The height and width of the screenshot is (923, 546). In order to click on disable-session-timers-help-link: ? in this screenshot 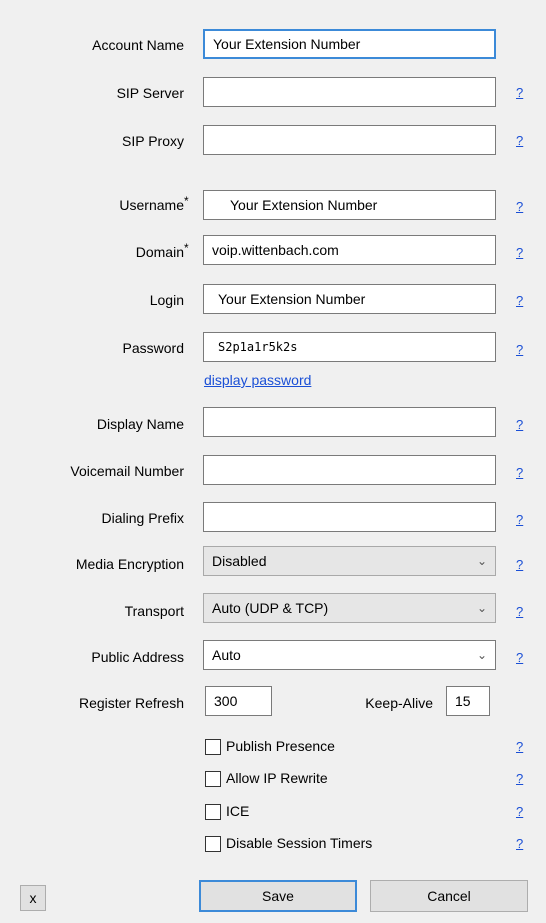, I will do `click(519, 843)`.